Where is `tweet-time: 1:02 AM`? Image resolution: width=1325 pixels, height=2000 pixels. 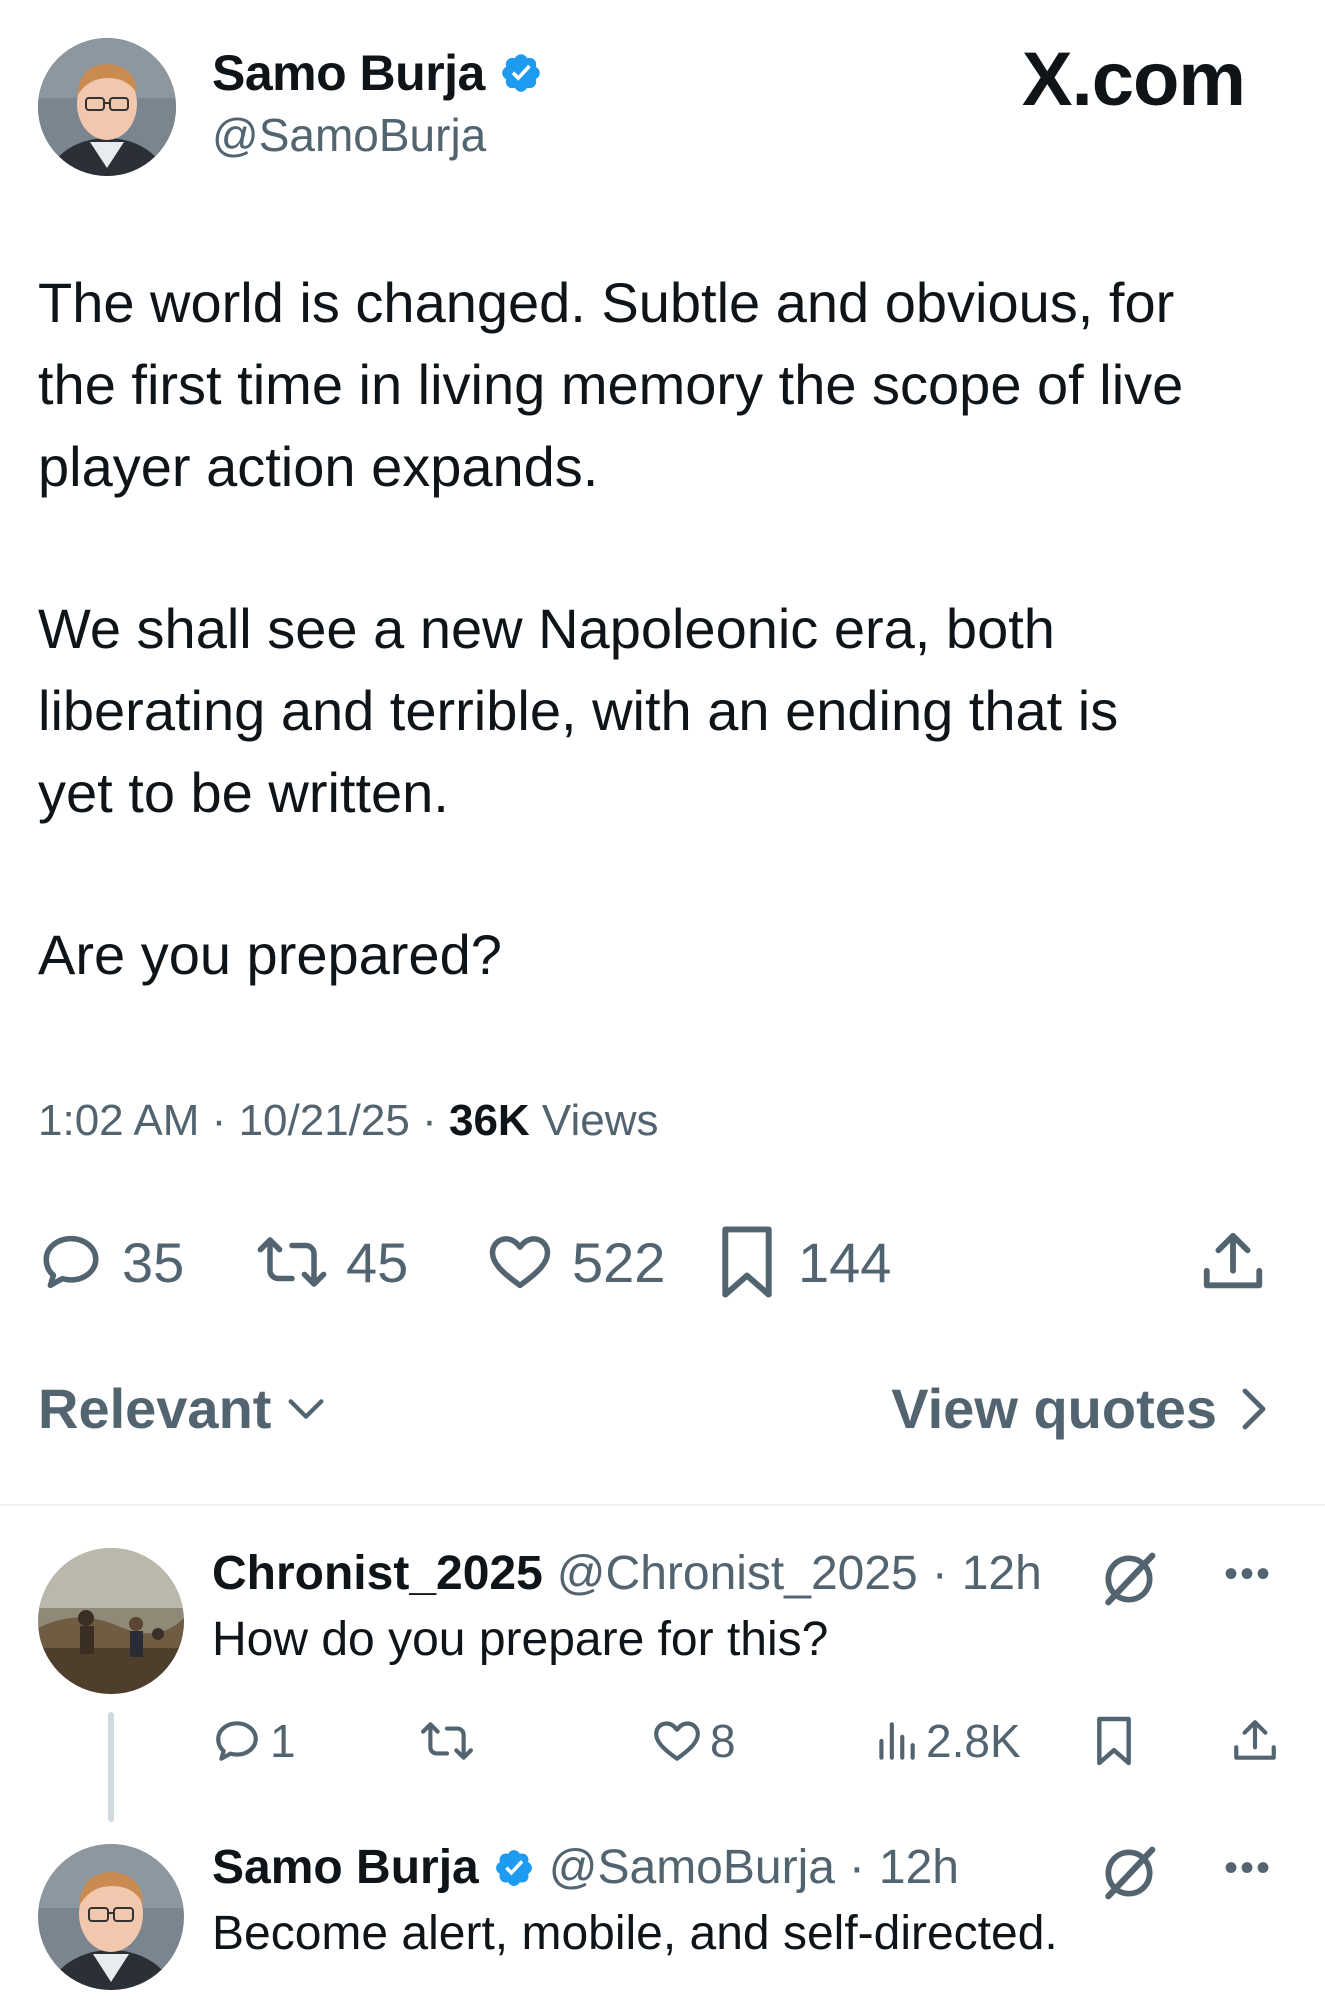 tweet-time: 1:02 AM is located at coordinates (118, 1120).